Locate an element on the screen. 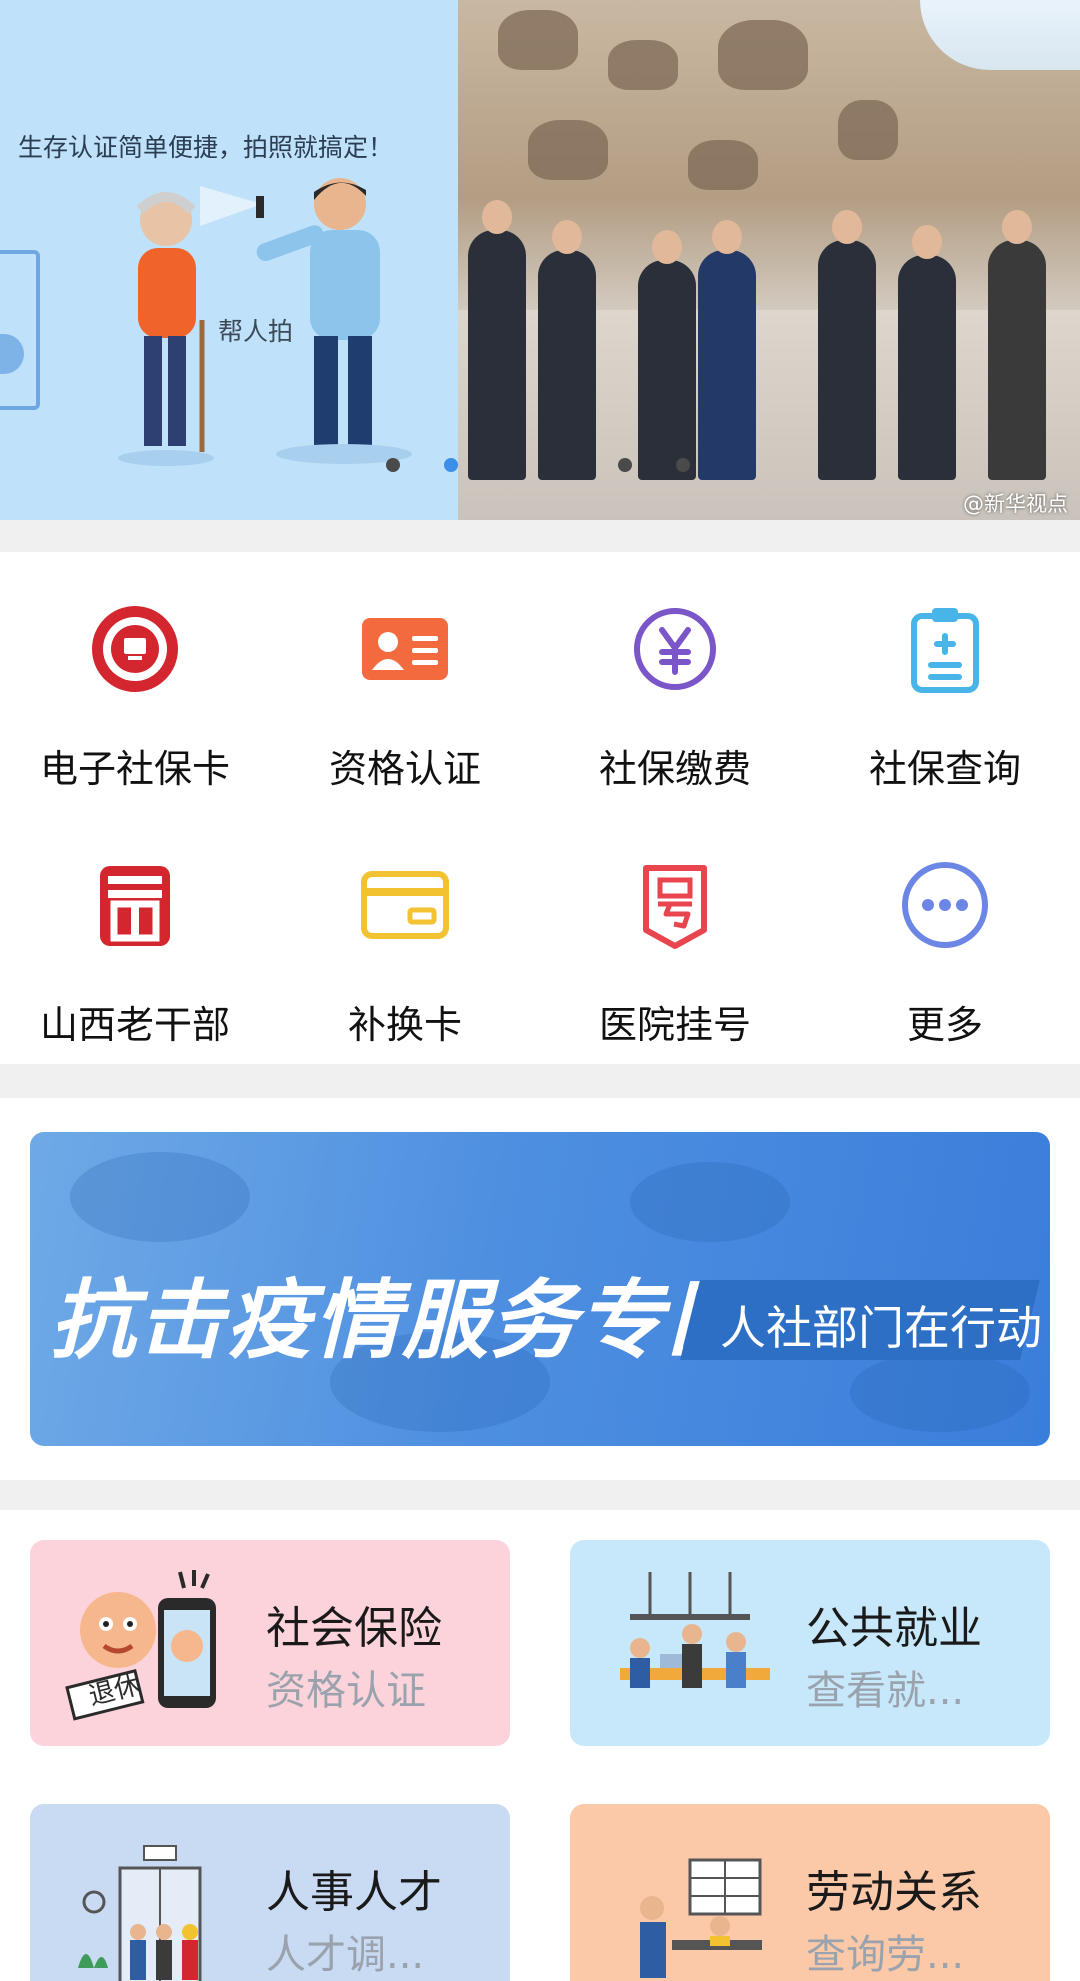 This screenshot has width=1080, height=1981. desk-meeting-illustration is located at coordinates (701, 1918).